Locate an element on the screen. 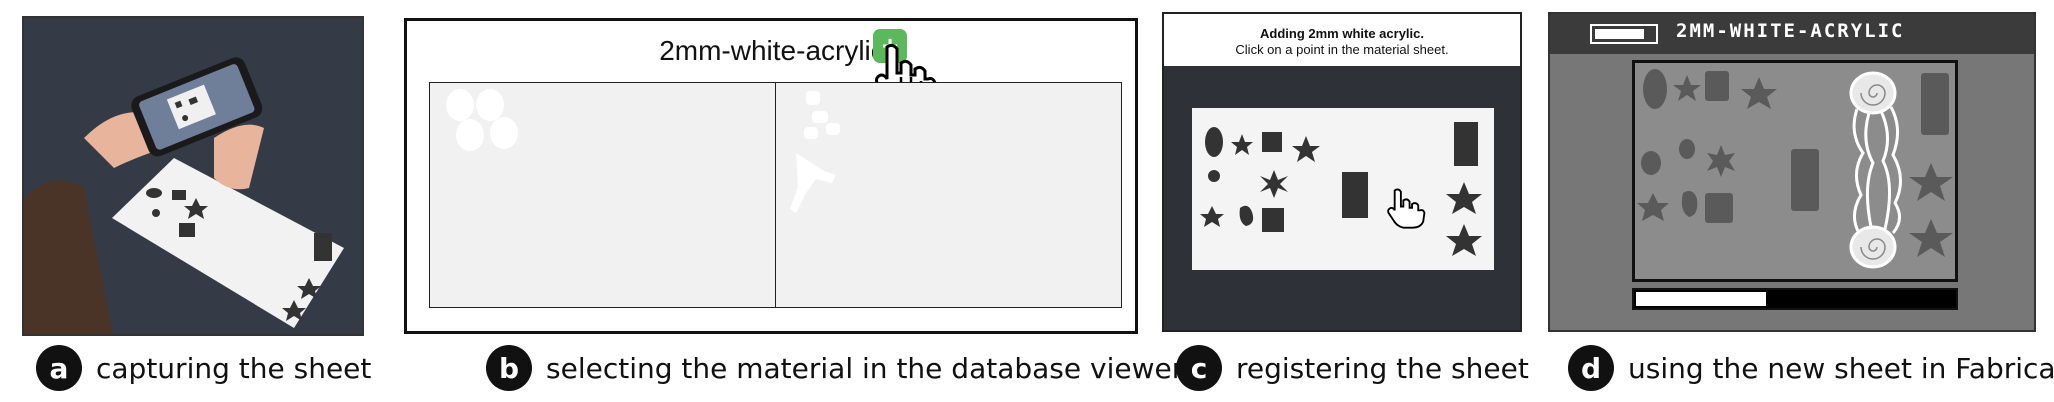 This screenshot has height=402, width=2054. fabricaide-topbar: 2MM-WHITE-ACRYLIC is located at coordinates (1792, 34).